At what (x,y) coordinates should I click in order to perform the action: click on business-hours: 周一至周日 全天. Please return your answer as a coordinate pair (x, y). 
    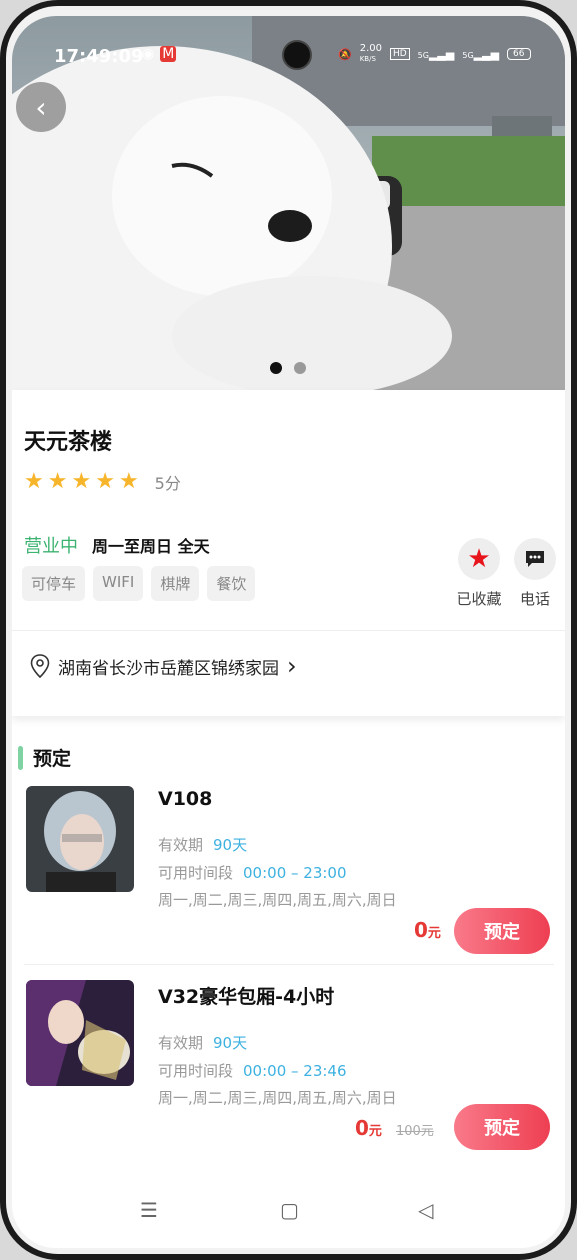
    Looking at the image, I should click on (151, 546).